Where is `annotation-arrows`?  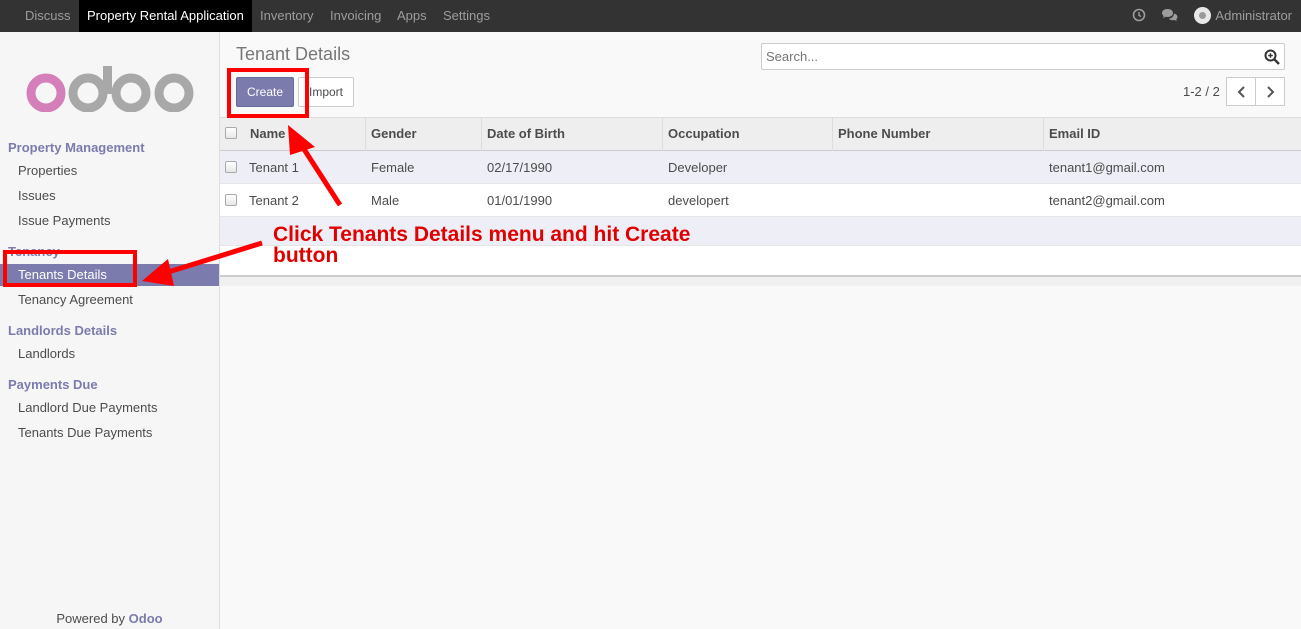 annotation-arrows is located at coordinates (242, 205).